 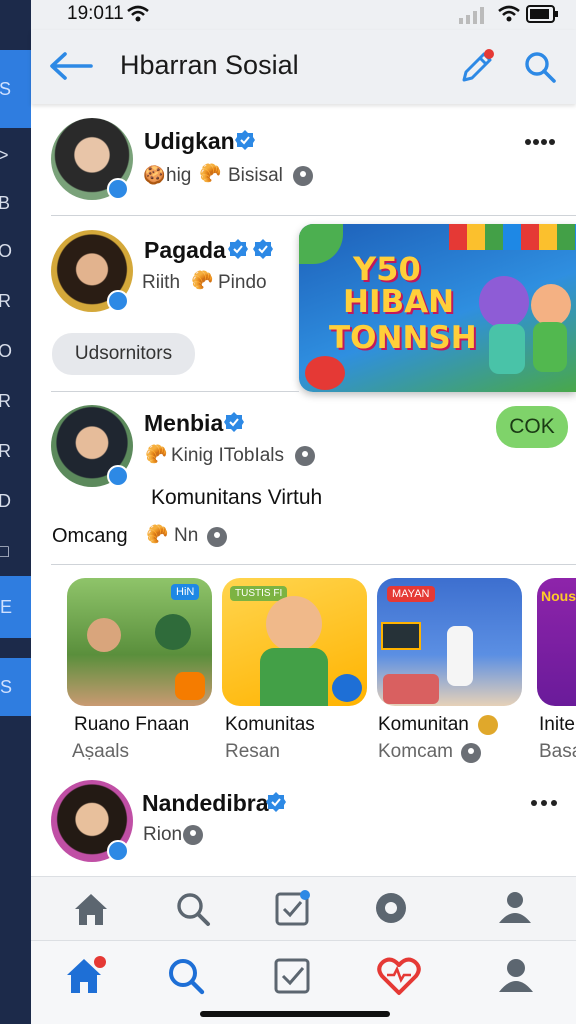 I want to click on community-card: TUSTIS FI, so click(x=294, y=642).